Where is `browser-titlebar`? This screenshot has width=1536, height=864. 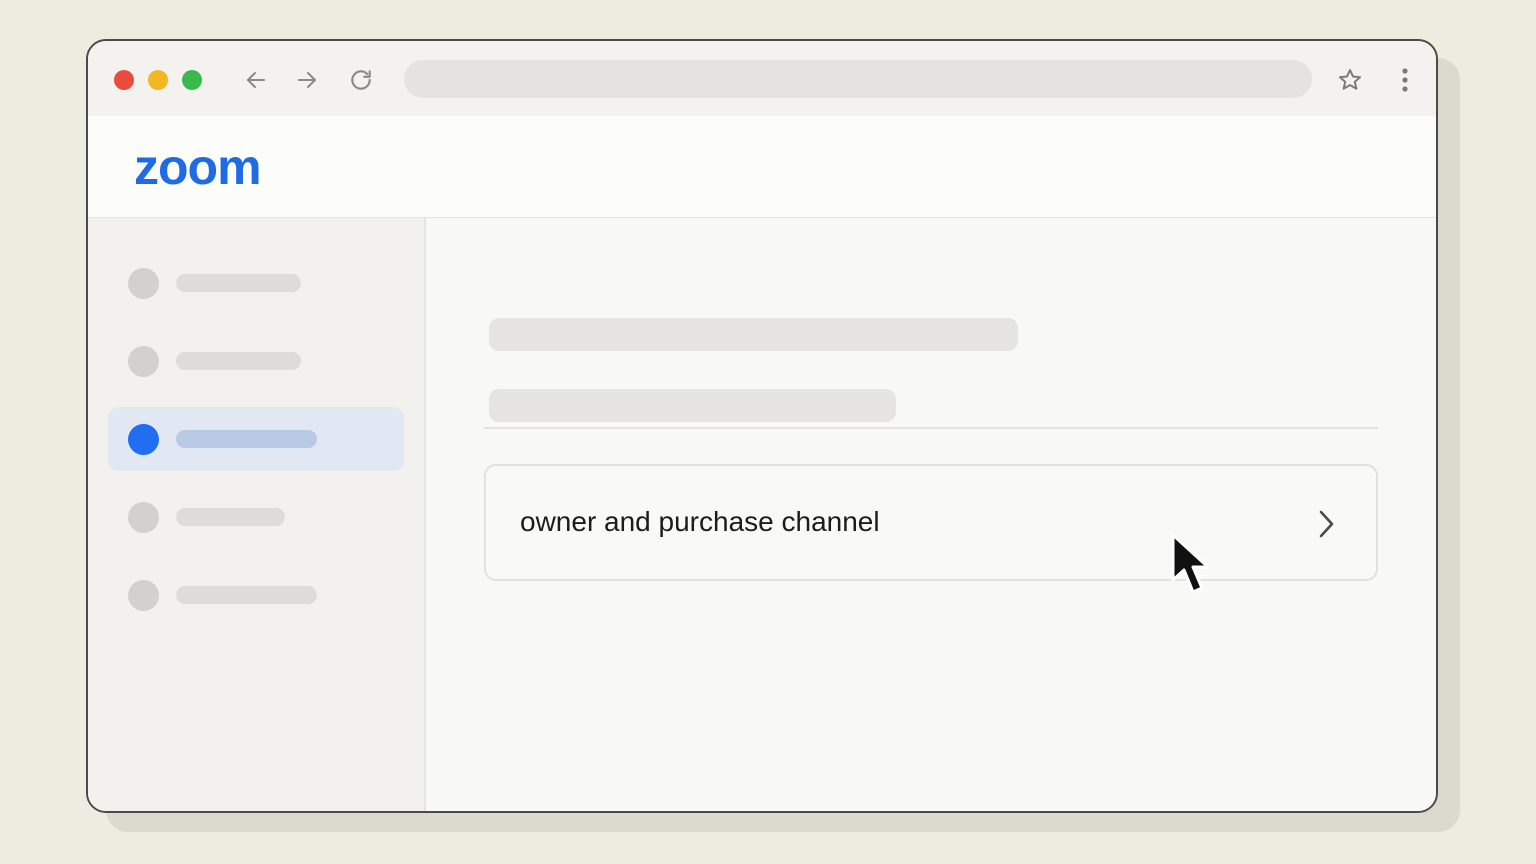 browser-titlebar is located at coordinates (762, 79).